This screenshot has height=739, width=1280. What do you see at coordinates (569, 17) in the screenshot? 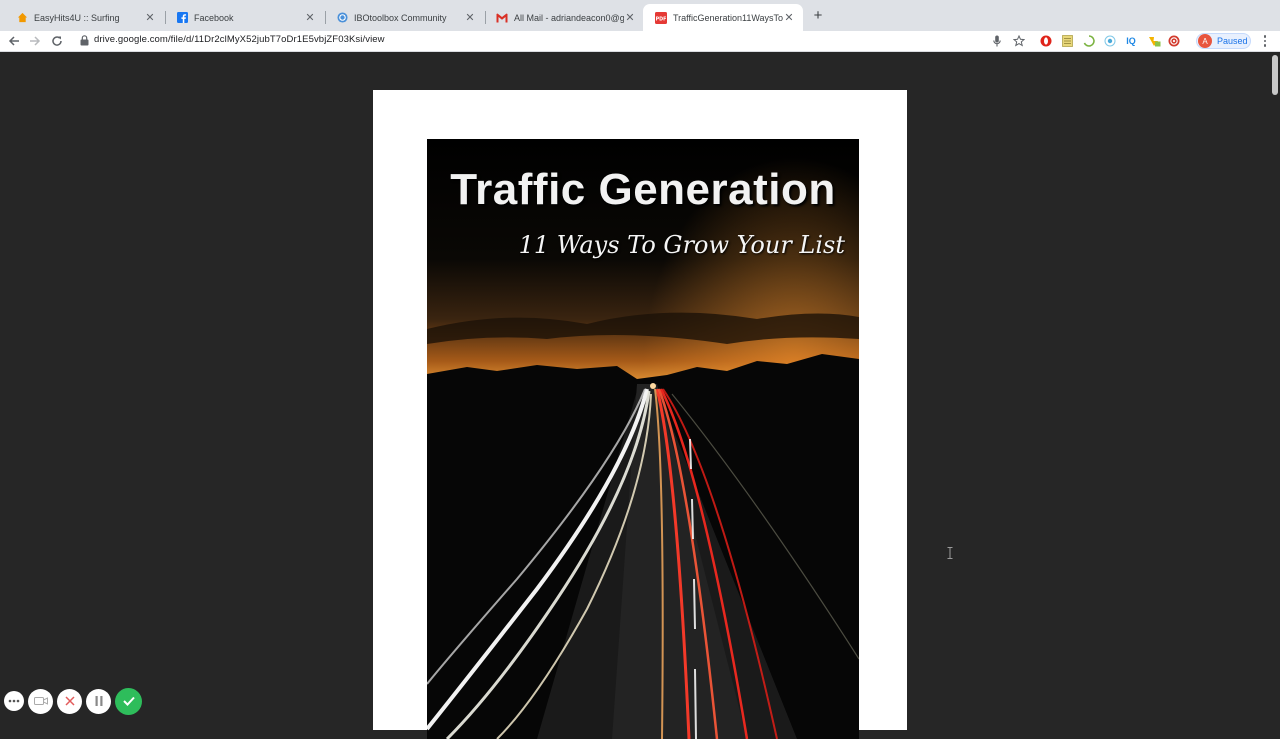
I see `tab-title: All Mail - adriandeacon0@gma` at bounding box center [569, 17].